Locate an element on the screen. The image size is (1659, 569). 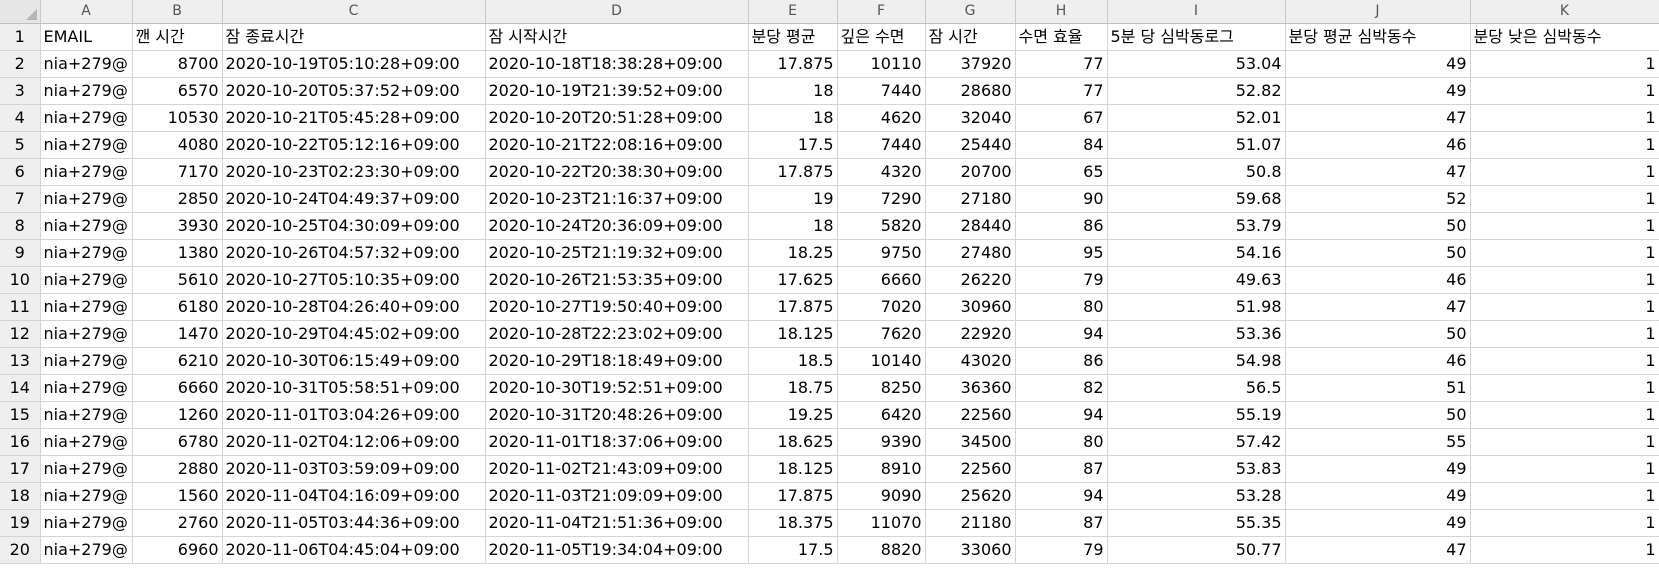
row-header-9: 9 is located at coordinates (20, 253).